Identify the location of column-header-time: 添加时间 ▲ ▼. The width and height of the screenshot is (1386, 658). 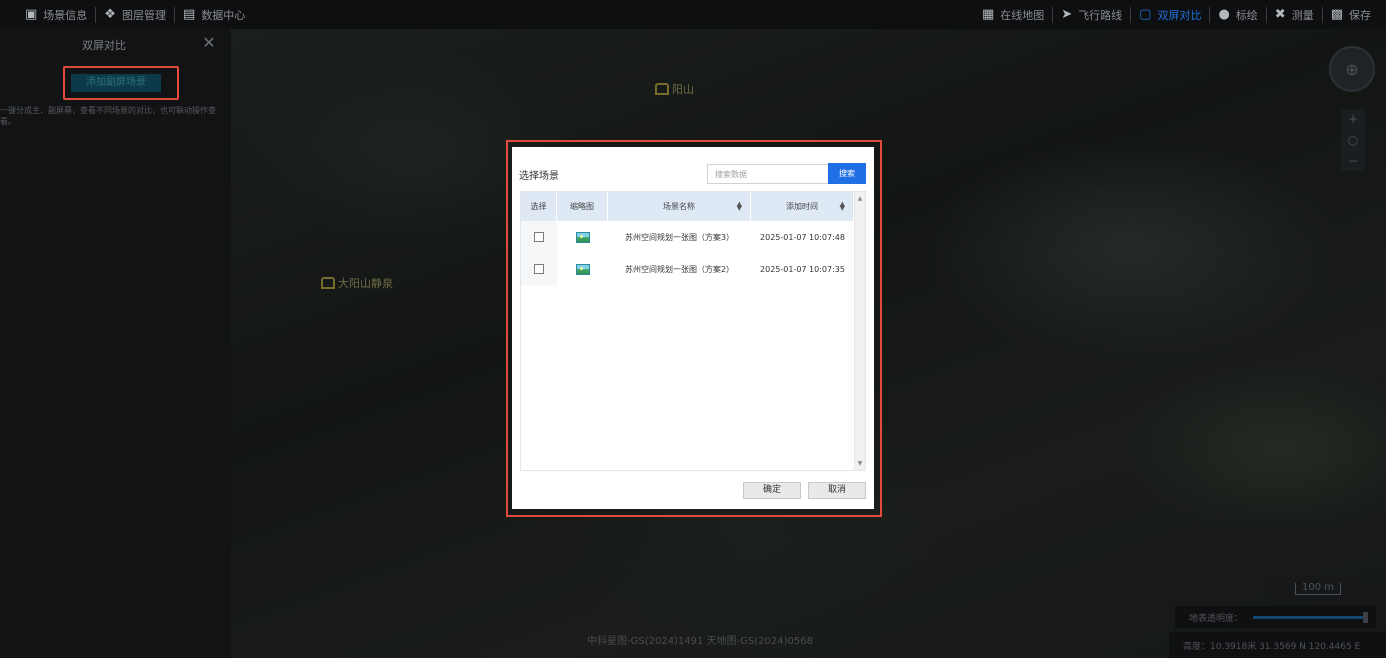
(802, 206).